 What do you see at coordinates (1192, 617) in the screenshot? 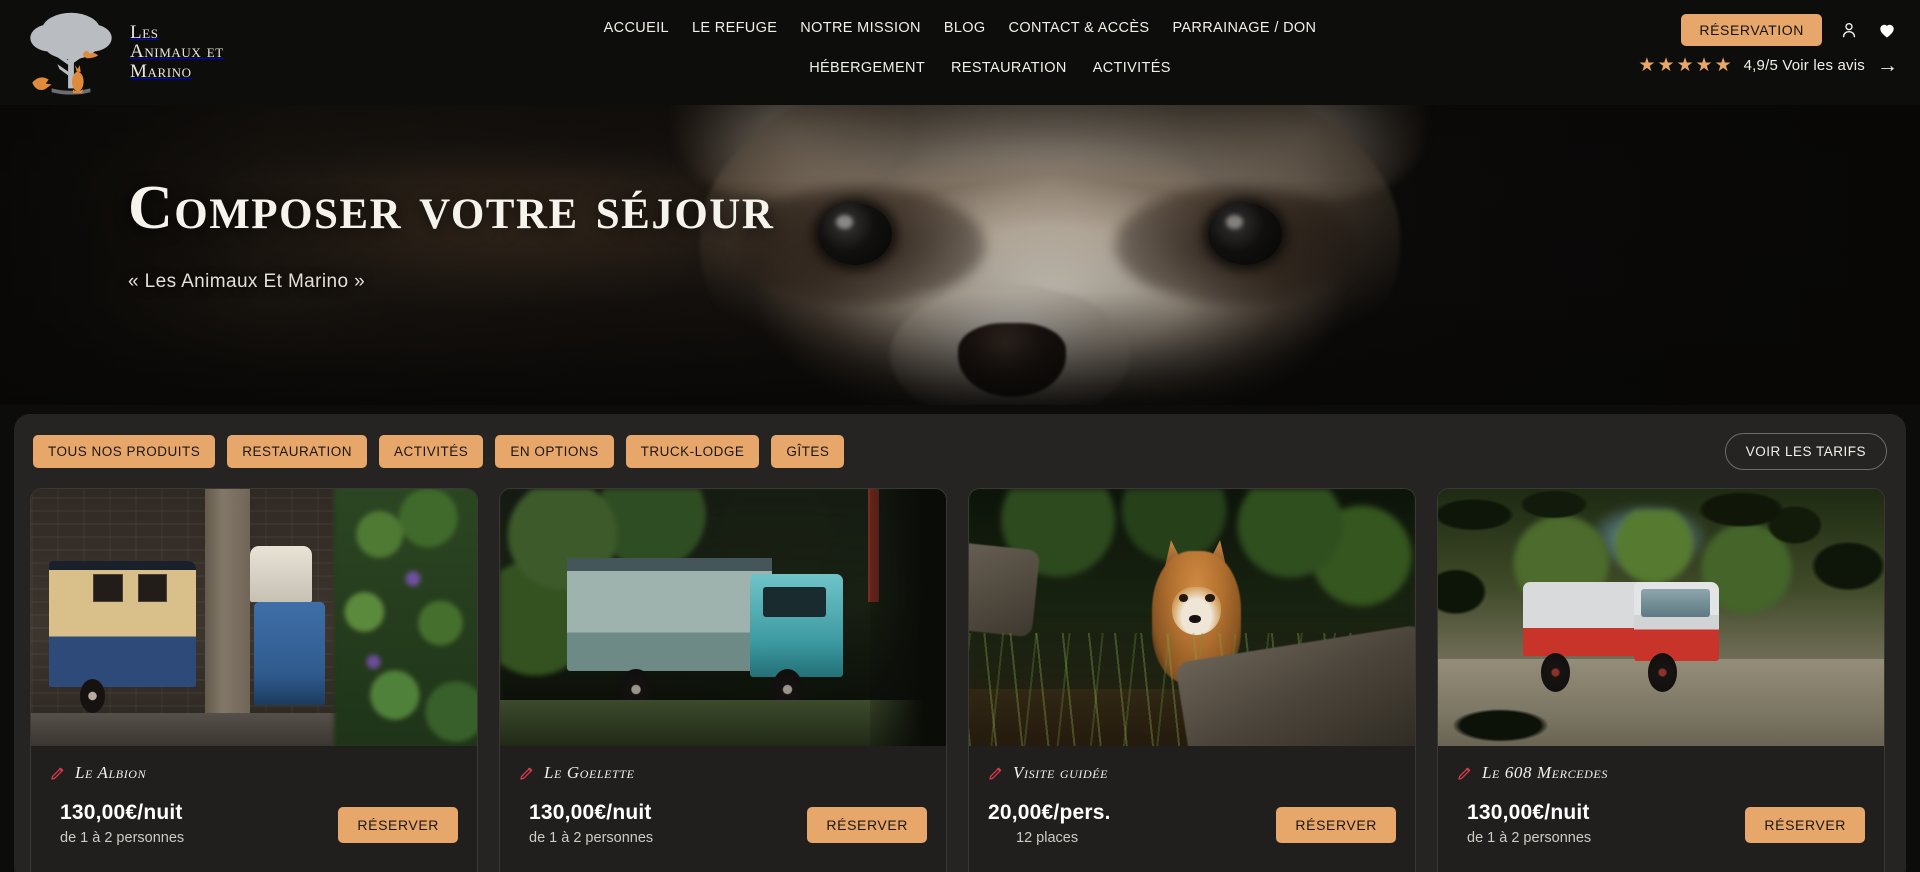
I see `product-image-visite-guidee` at bounding box center [1192, 617].